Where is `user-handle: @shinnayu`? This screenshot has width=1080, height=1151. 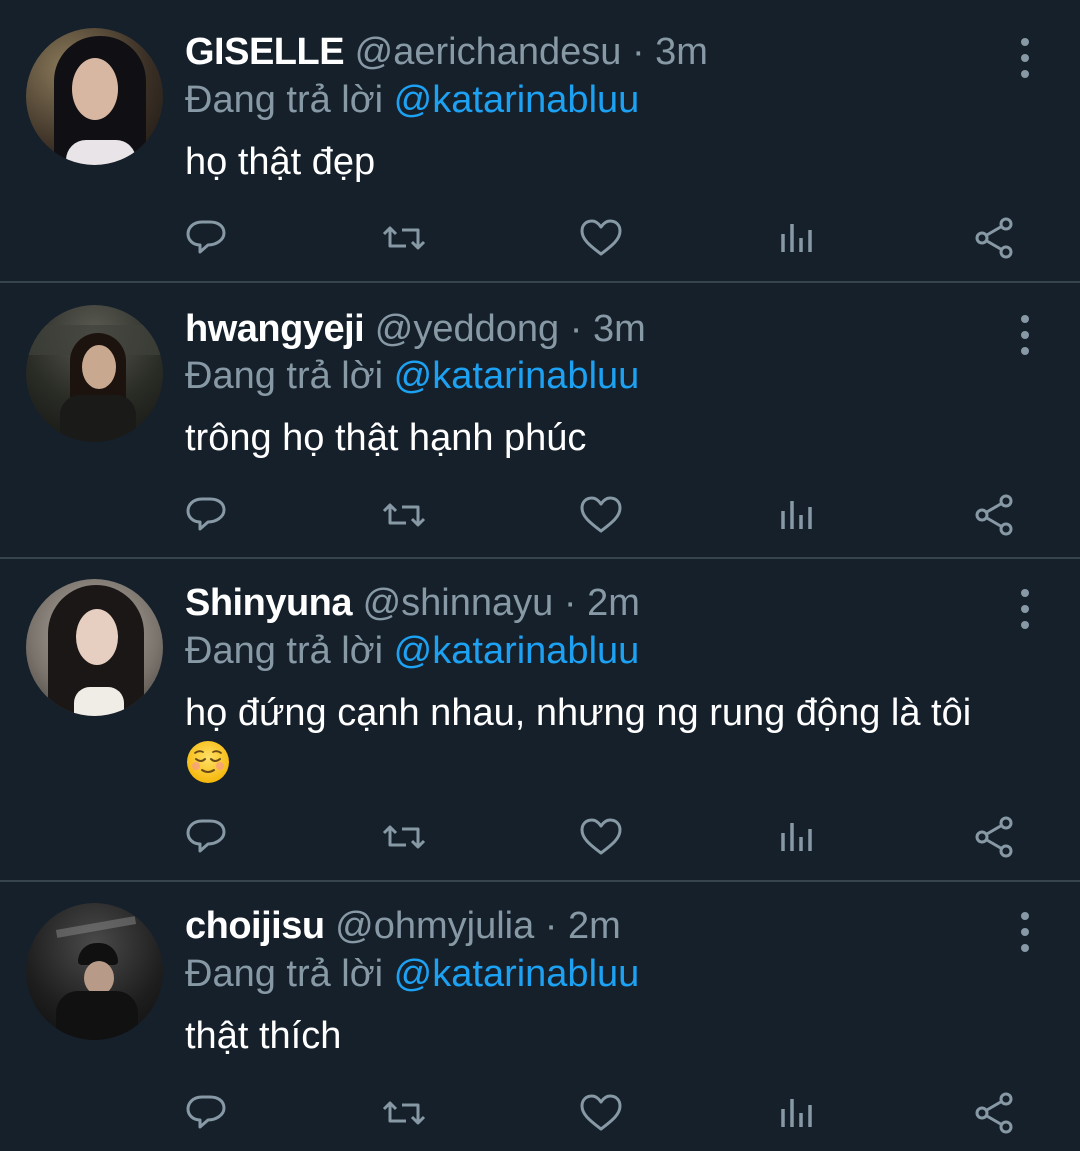 user-handle: @shinnayu is located at coordinates (458, 603).